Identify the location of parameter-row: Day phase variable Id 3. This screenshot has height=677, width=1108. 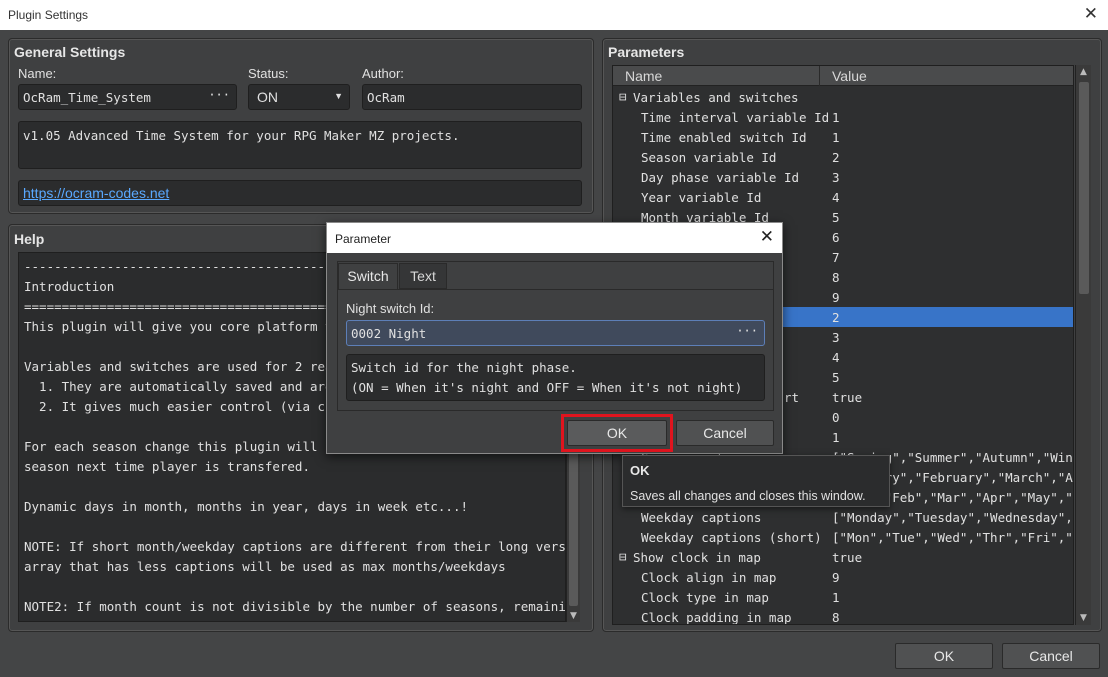
(843, 177).